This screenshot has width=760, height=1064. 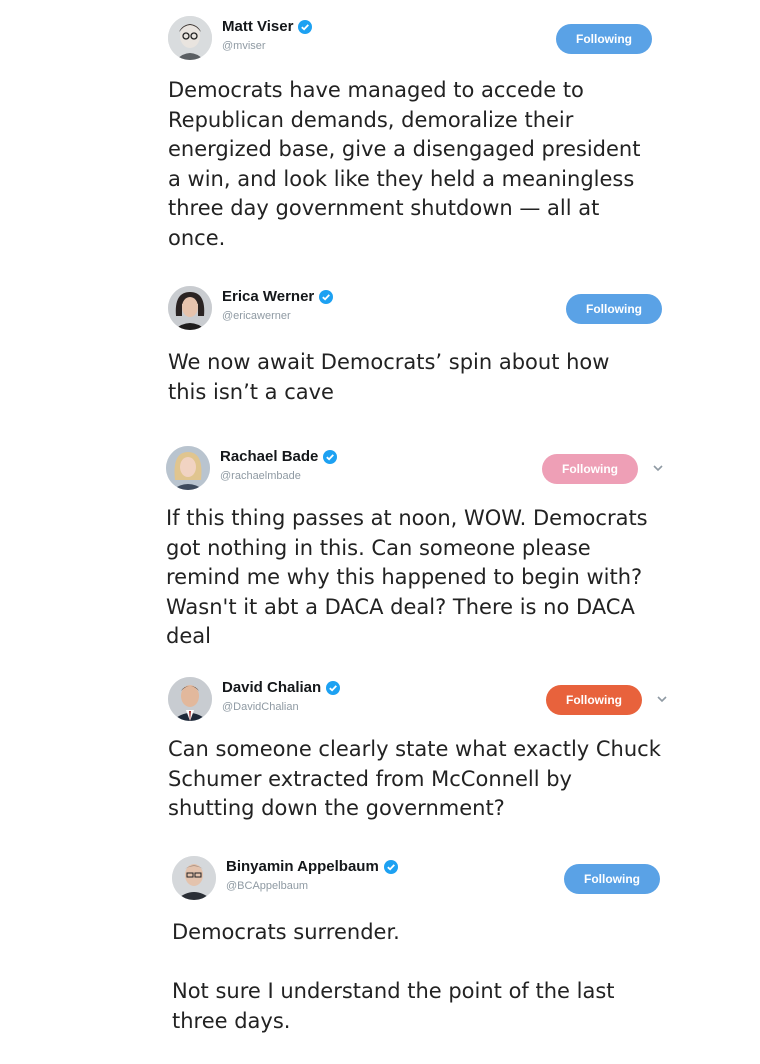 I want to click on user-handle: @mviser, so click(x=244, y=46).